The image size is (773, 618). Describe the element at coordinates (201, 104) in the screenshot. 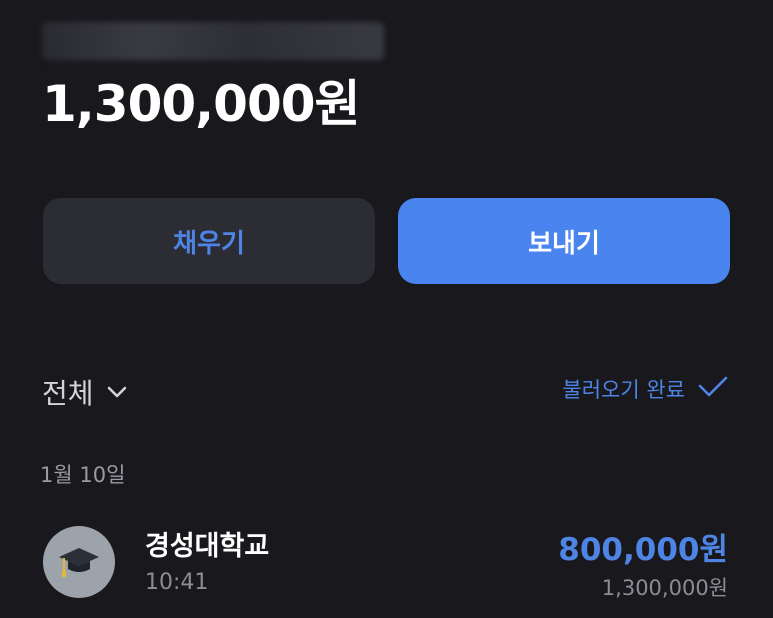

I see `account-balance: 1,300,000원` at that location.